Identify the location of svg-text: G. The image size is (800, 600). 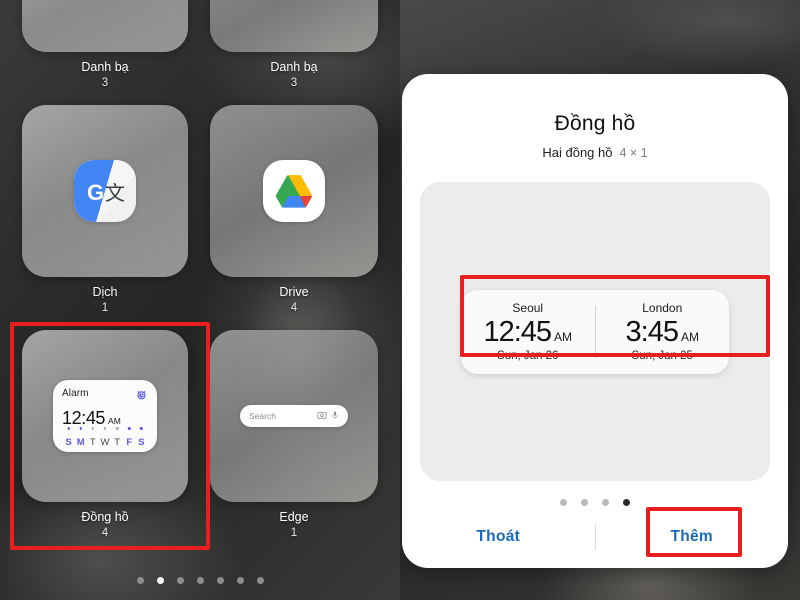
(95, 192).